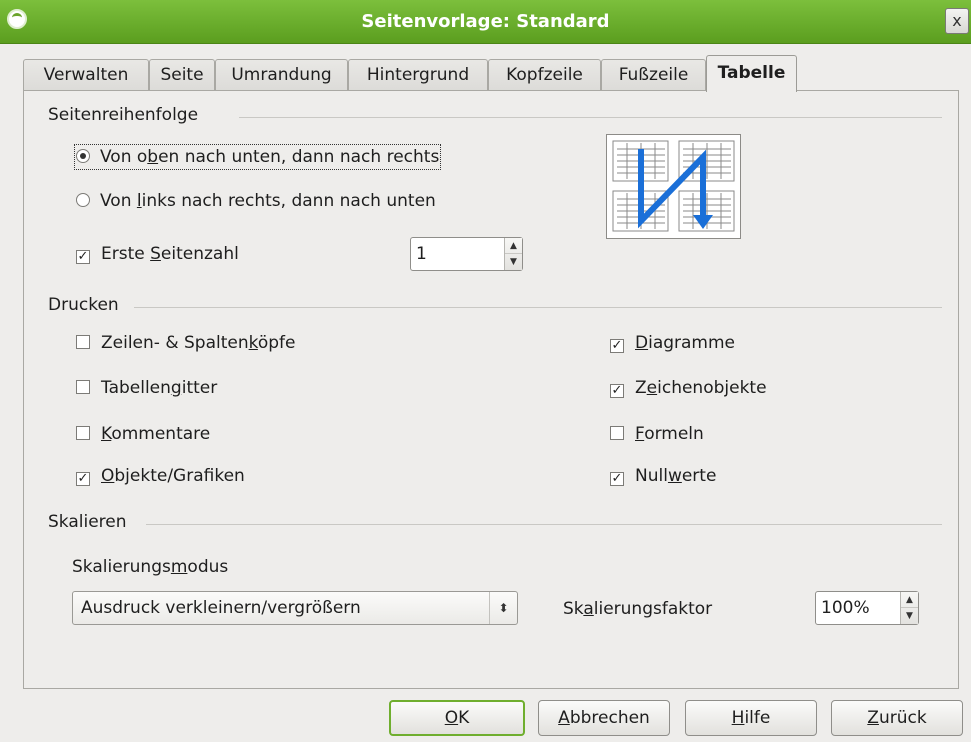 Image resolution: width=971 pixels, height=742 pixels. I want to click on checkbox-objects-graphics: ✓ Objekte/Grafiken, so click(160, 476).